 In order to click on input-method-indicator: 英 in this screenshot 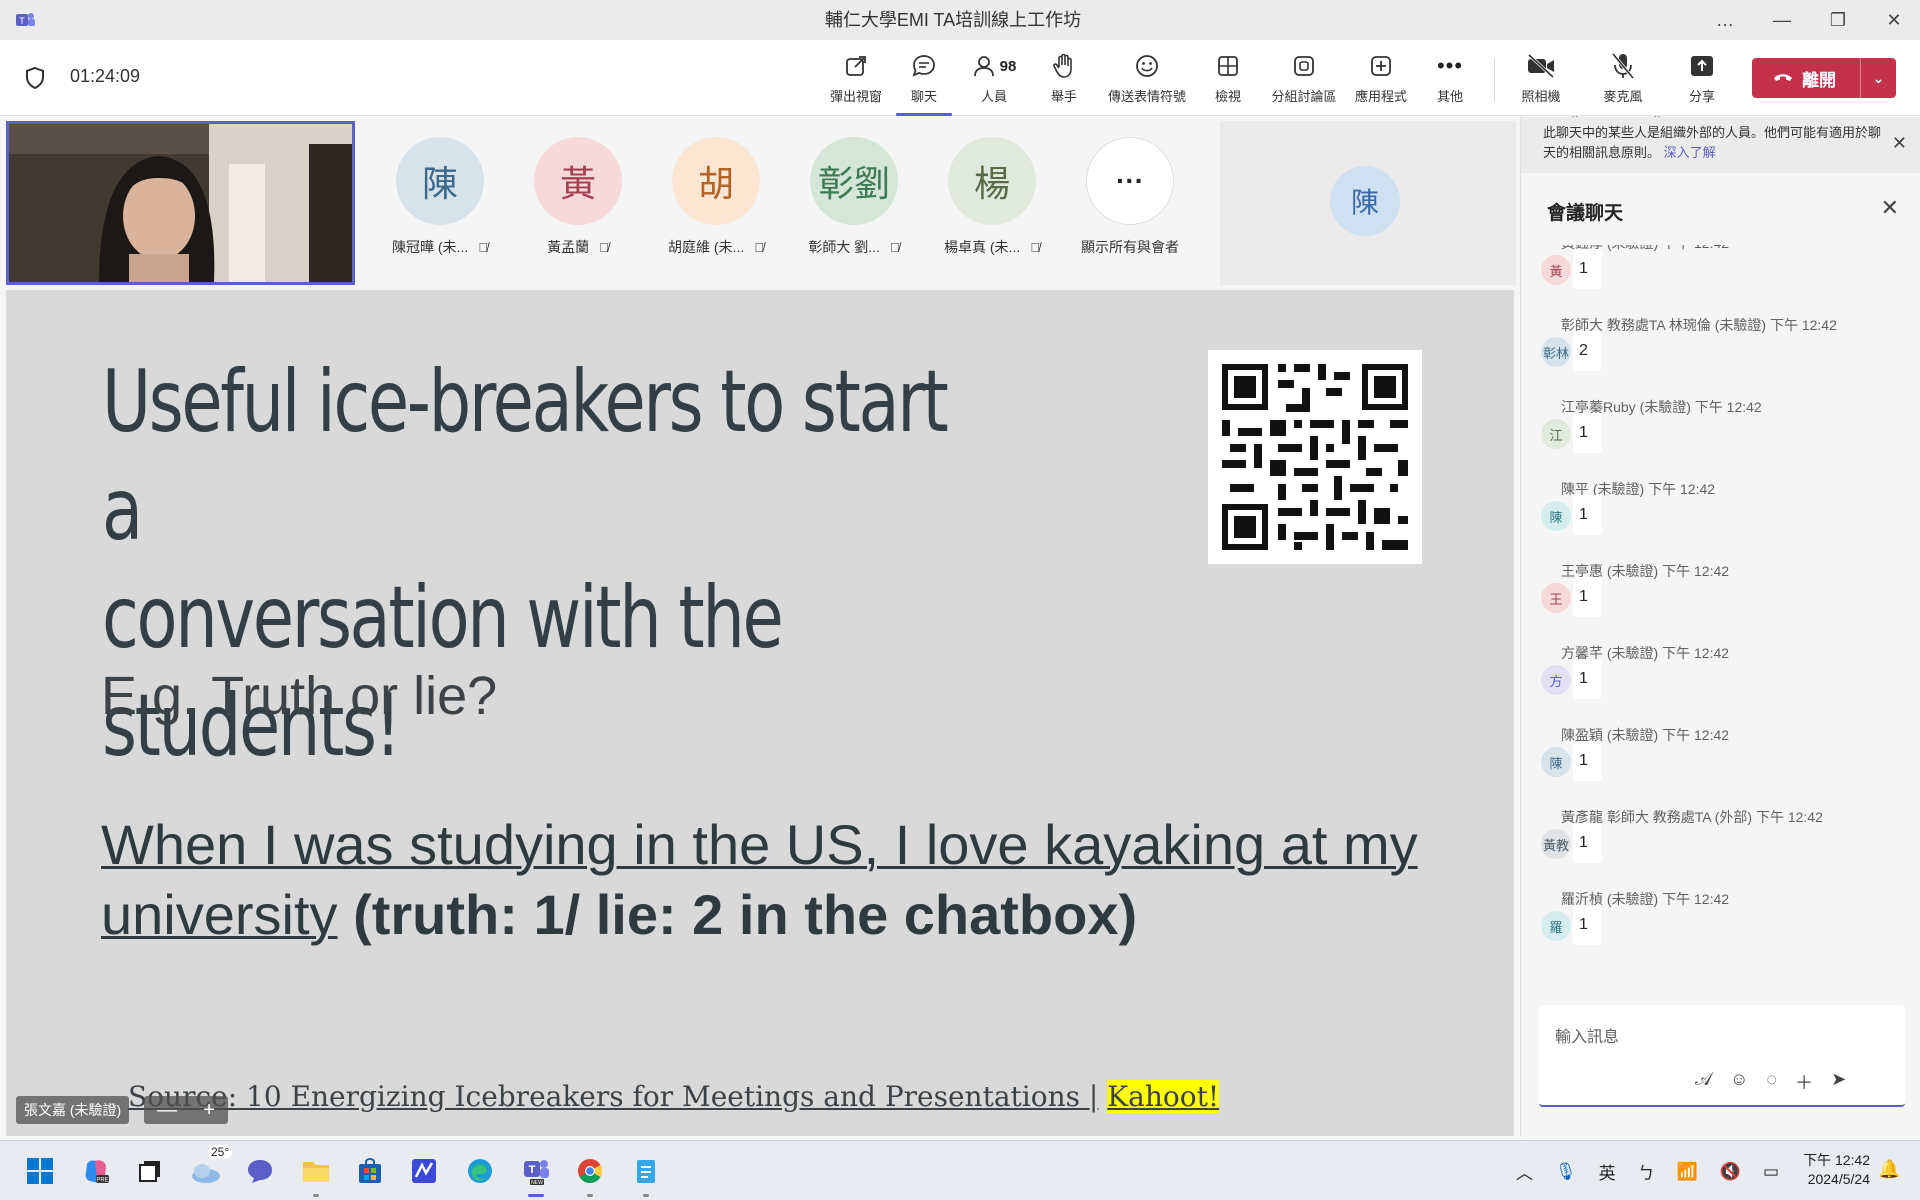, I will do `click(1607, 1171)`.